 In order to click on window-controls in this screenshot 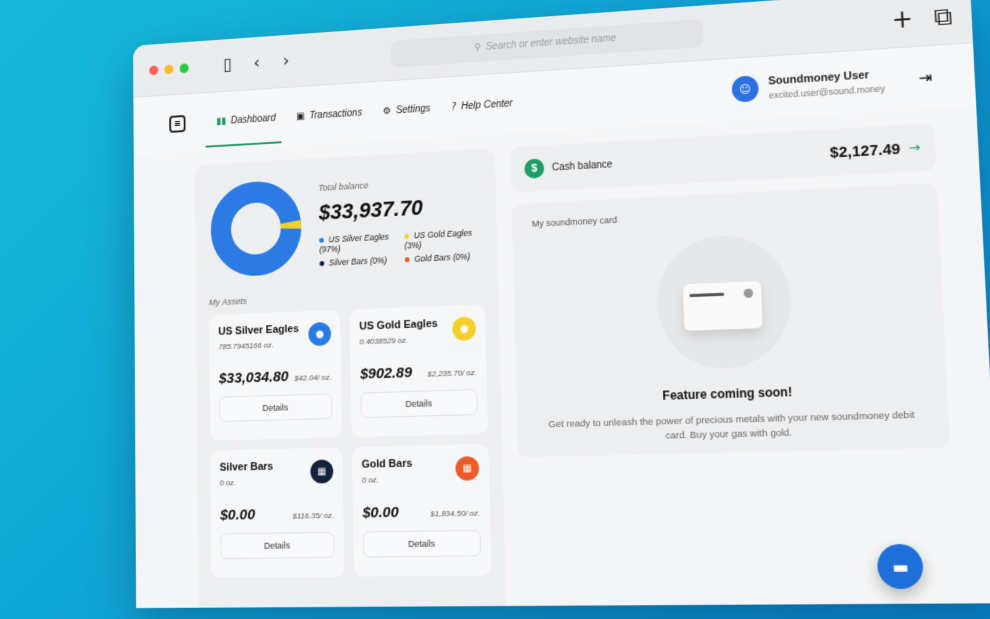, I will do `click(169, 68)`.